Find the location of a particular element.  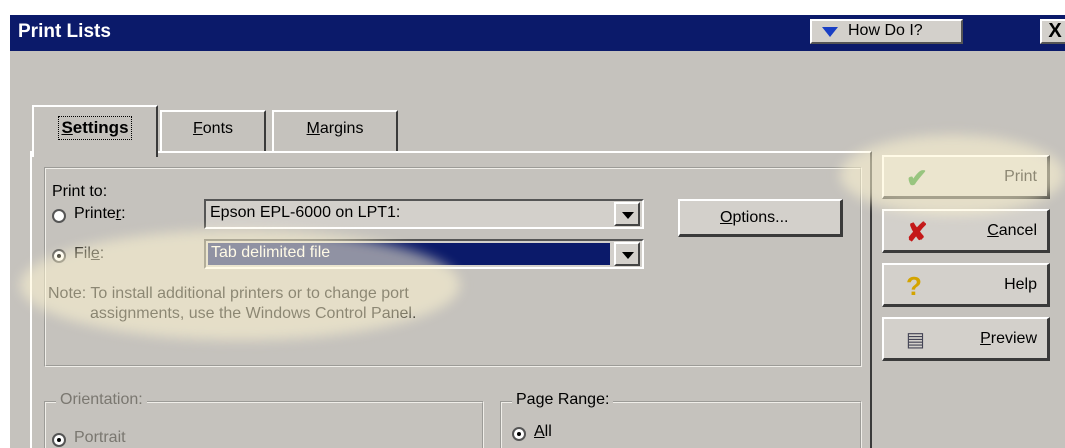

print-label: Print is located at coordinates (1020, 176).